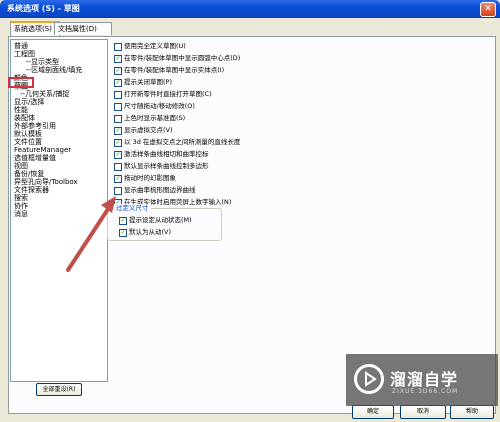 This screenshot has height=422, width=500. I want to click on option-label: 在零件/装配体草图中显示实体点(I), so click(174, 70).